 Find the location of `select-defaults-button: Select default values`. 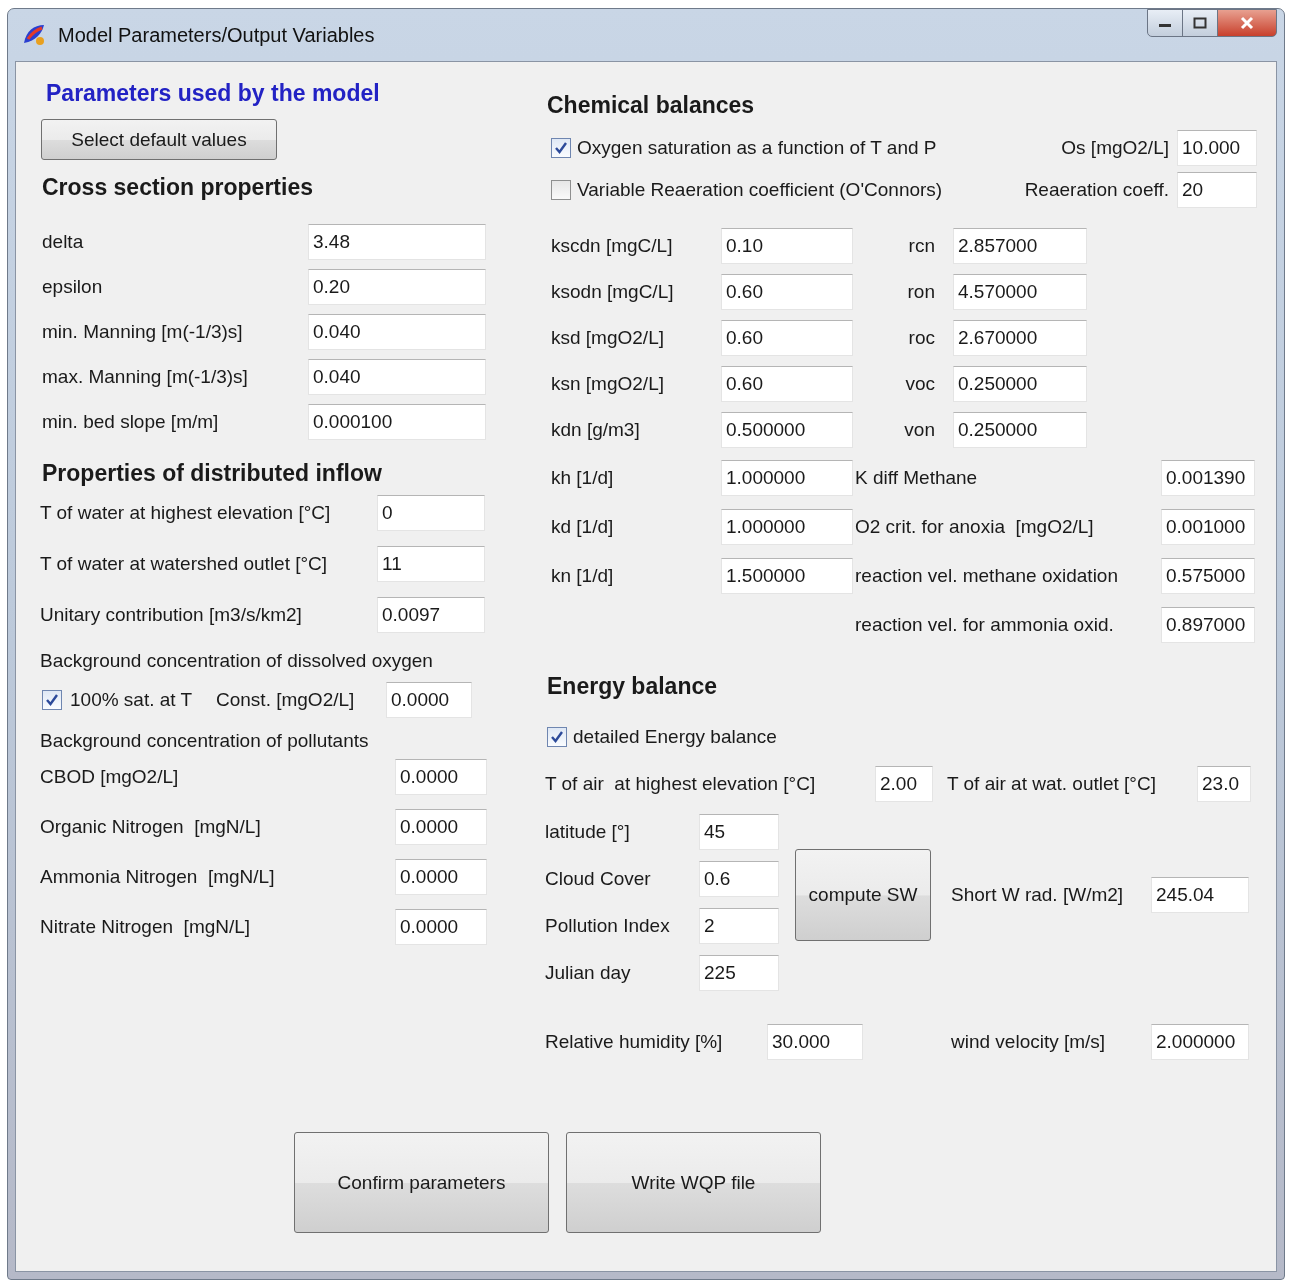

select-defaults-button: Select default values is located at coordinates (159, 139).